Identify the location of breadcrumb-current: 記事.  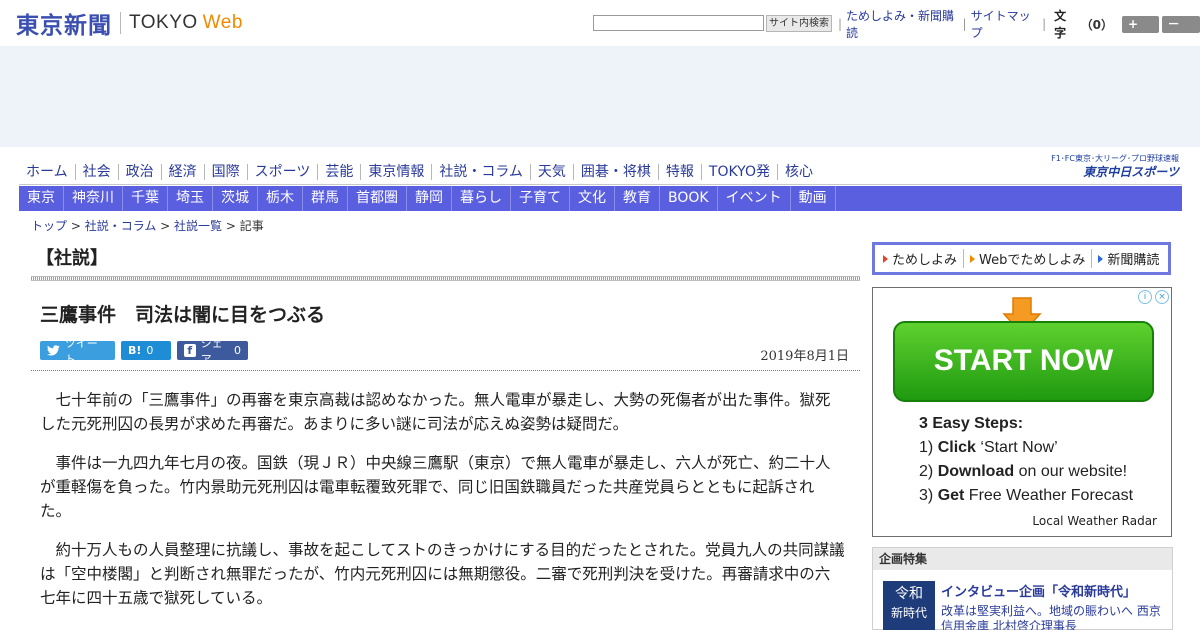
(251, 226).